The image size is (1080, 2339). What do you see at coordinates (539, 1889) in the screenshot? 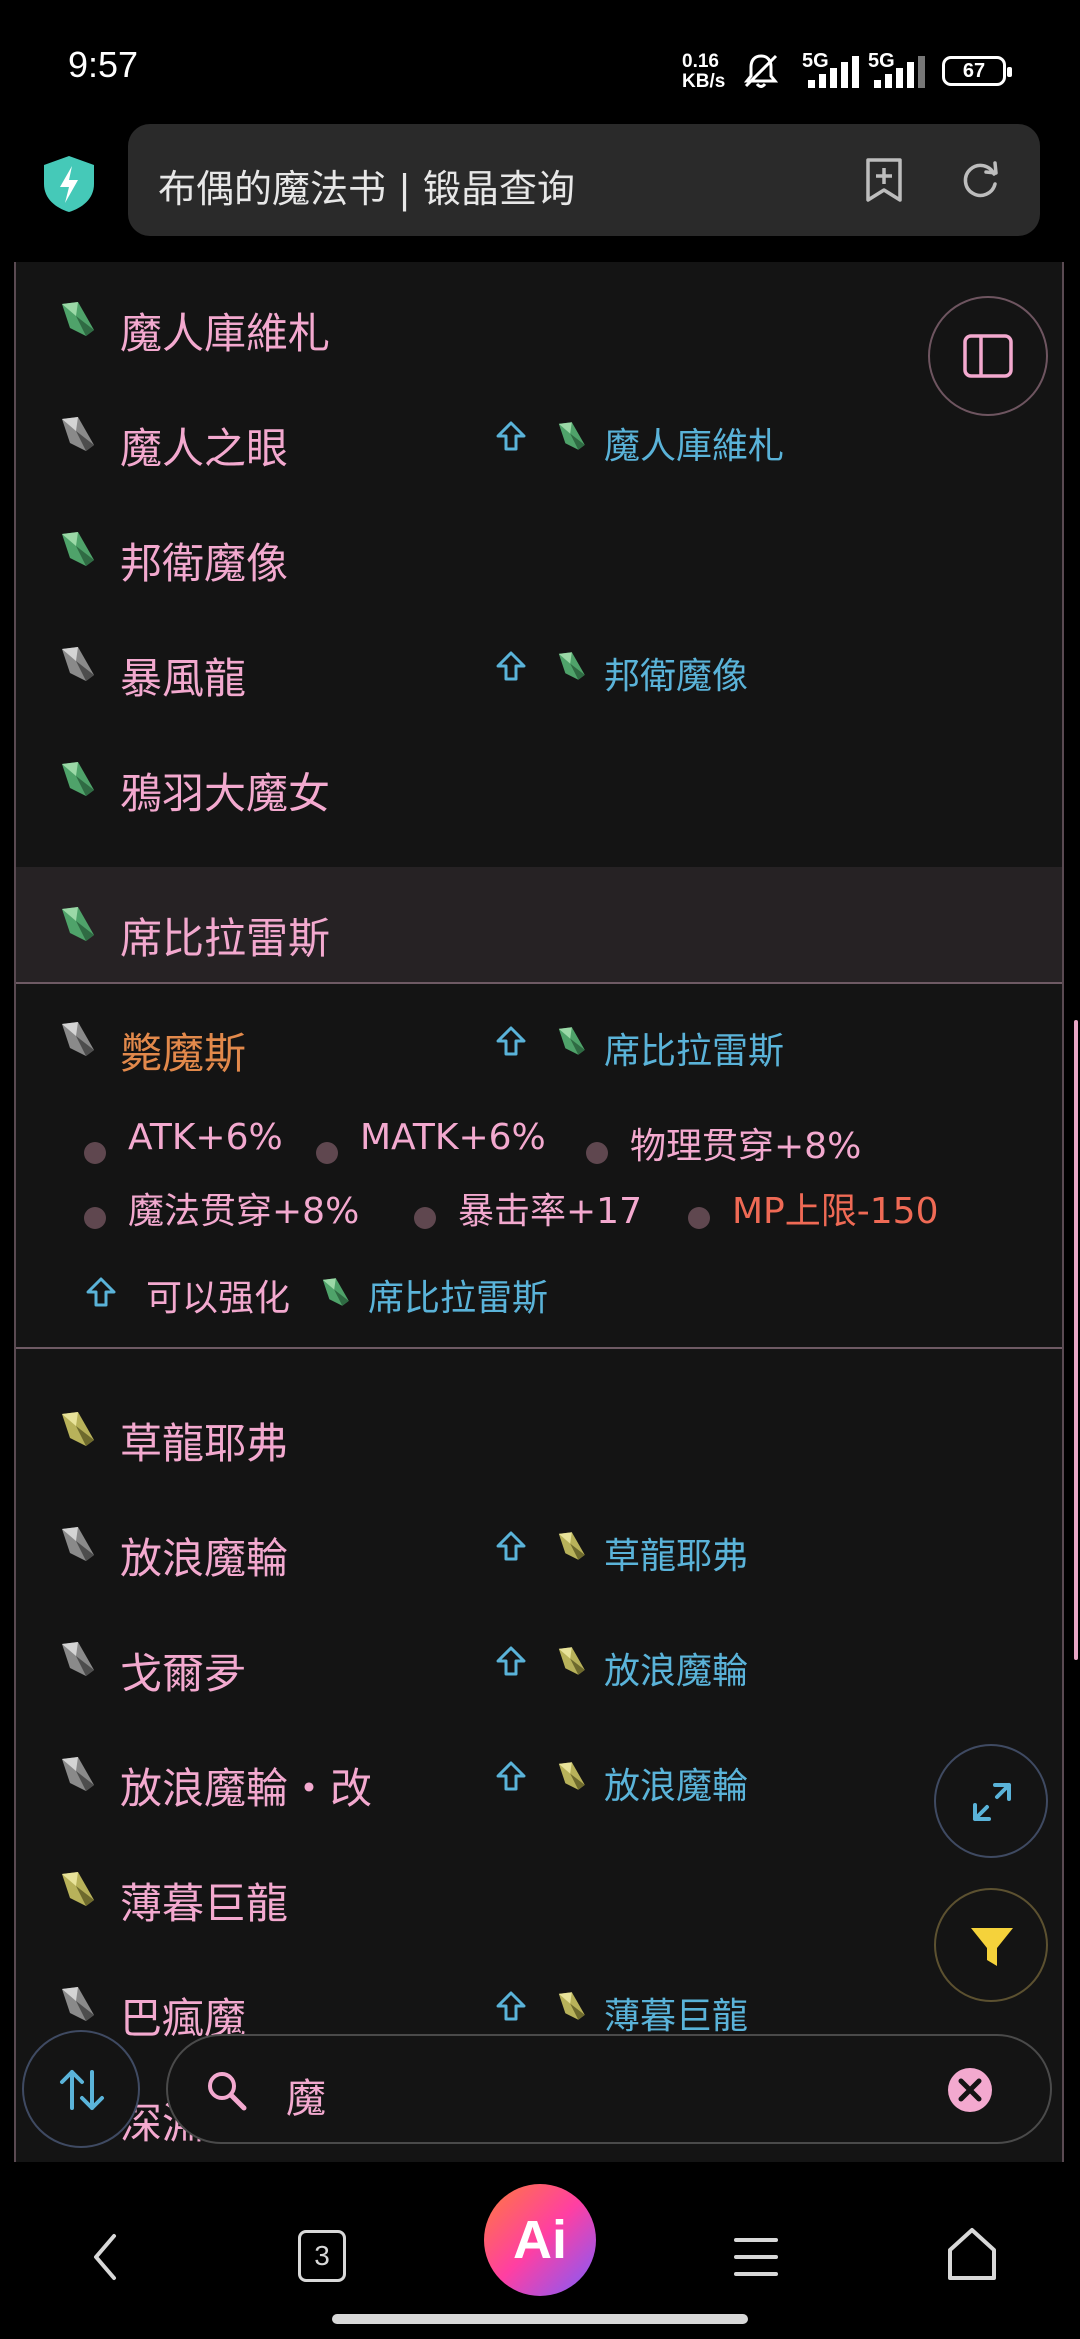
I see `list-item: 薄暮巨龍` at bounding box center [539, 1889].